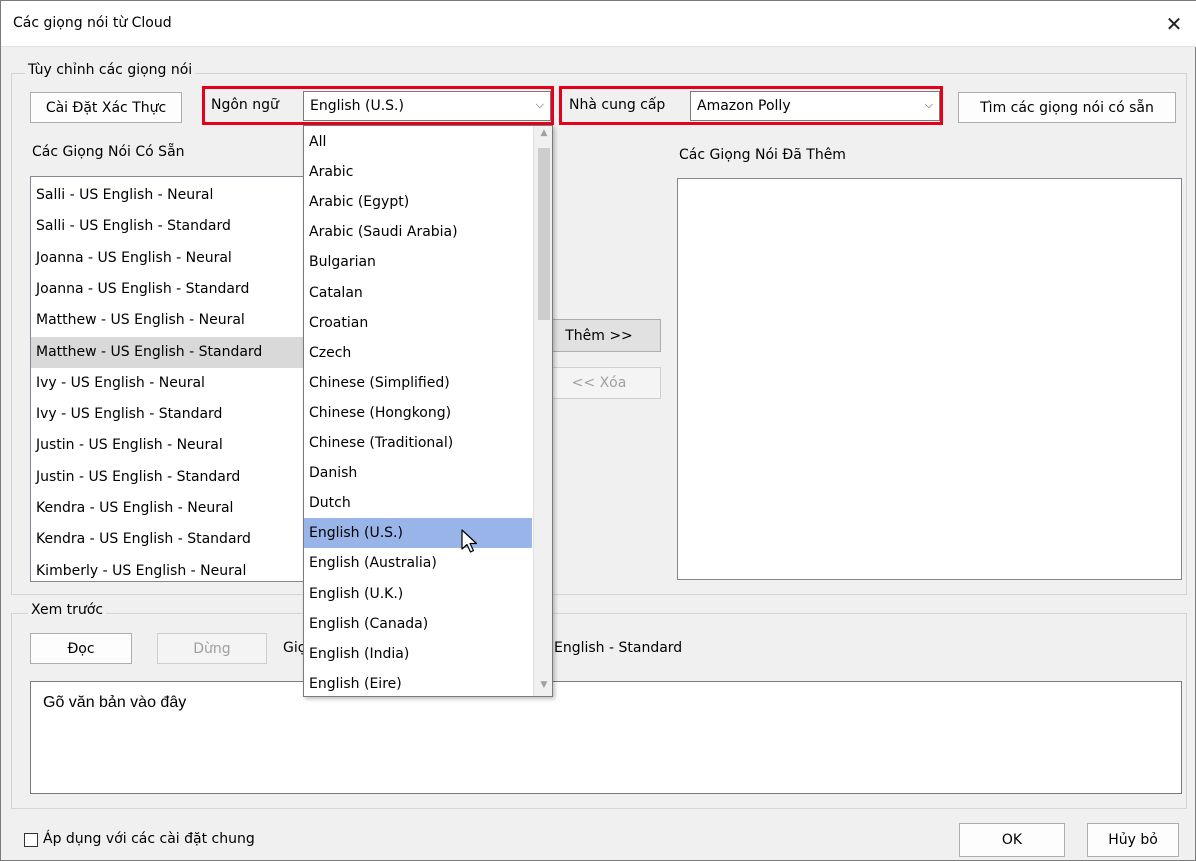  I want to click on dropdown-option: Chinese (Traditional), so click(418, 443).